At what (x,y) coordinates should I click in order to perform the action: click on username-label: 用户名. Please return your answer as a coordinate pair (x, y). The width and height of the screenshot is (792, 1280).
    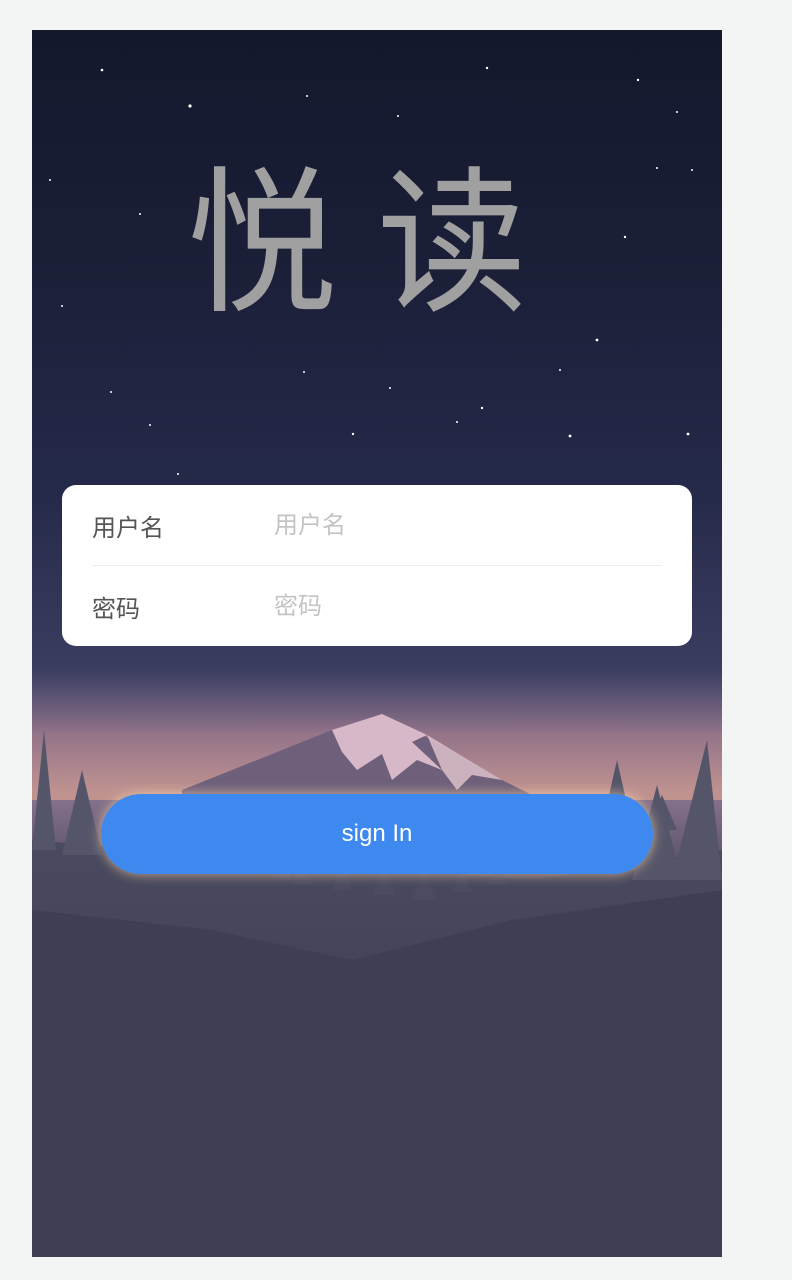
    Looking at the image, I should click on (128, 527).